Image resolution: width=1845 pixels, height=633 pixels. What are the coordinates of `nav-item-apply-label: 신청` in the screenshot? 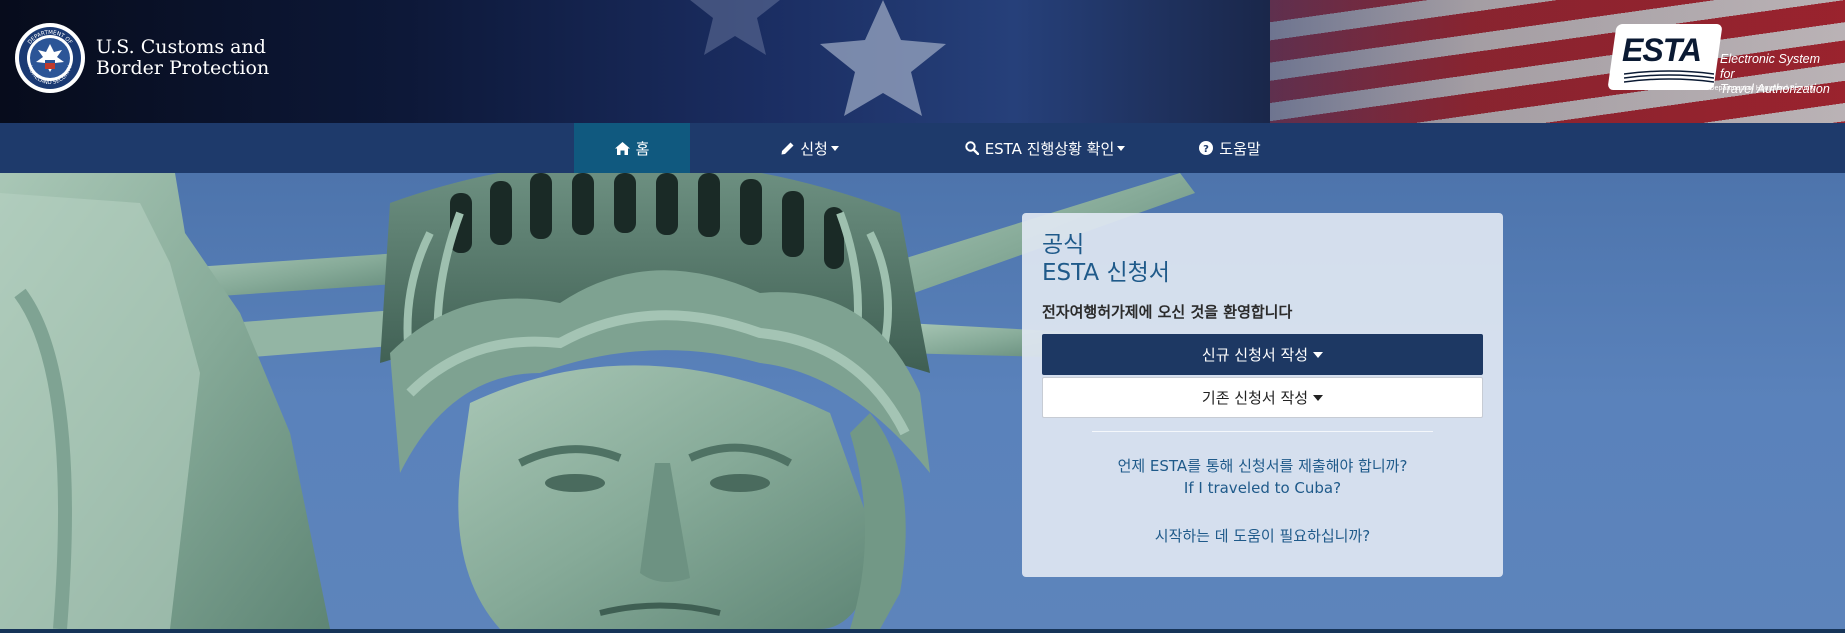 It's located at (814, 148).